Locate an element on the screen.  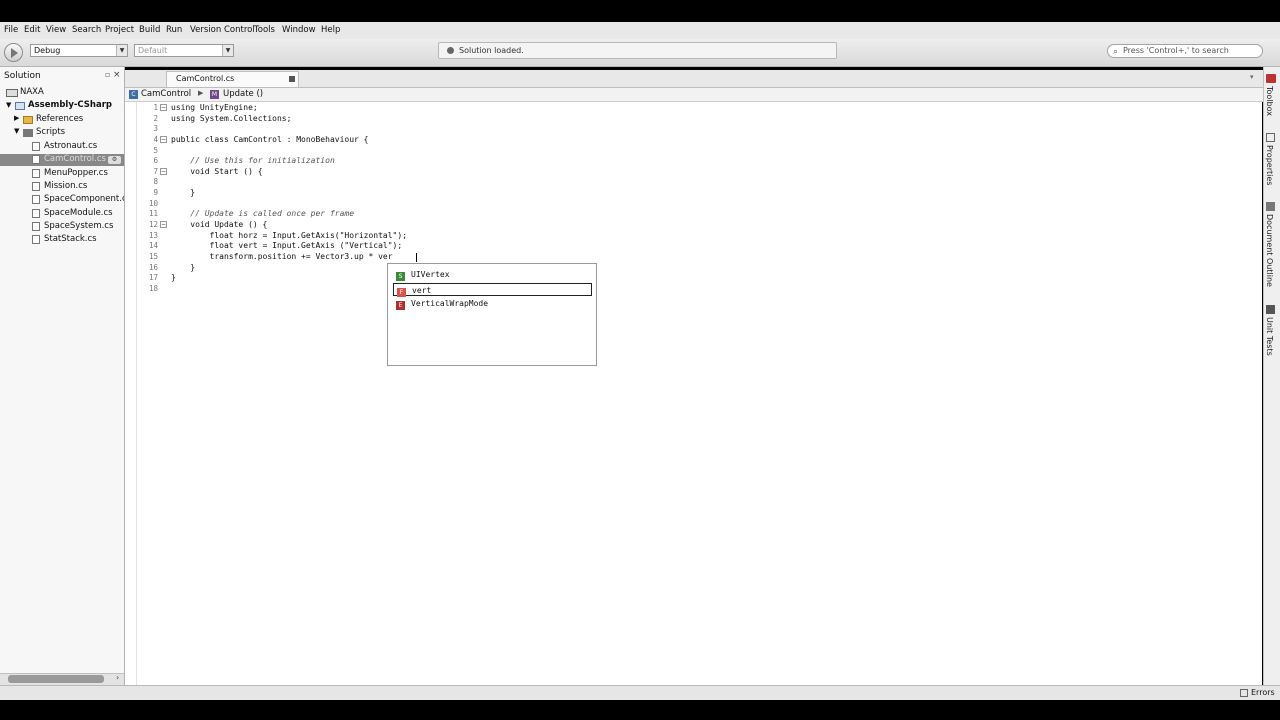
line-number: 3 is located at coordinates (155, 128).